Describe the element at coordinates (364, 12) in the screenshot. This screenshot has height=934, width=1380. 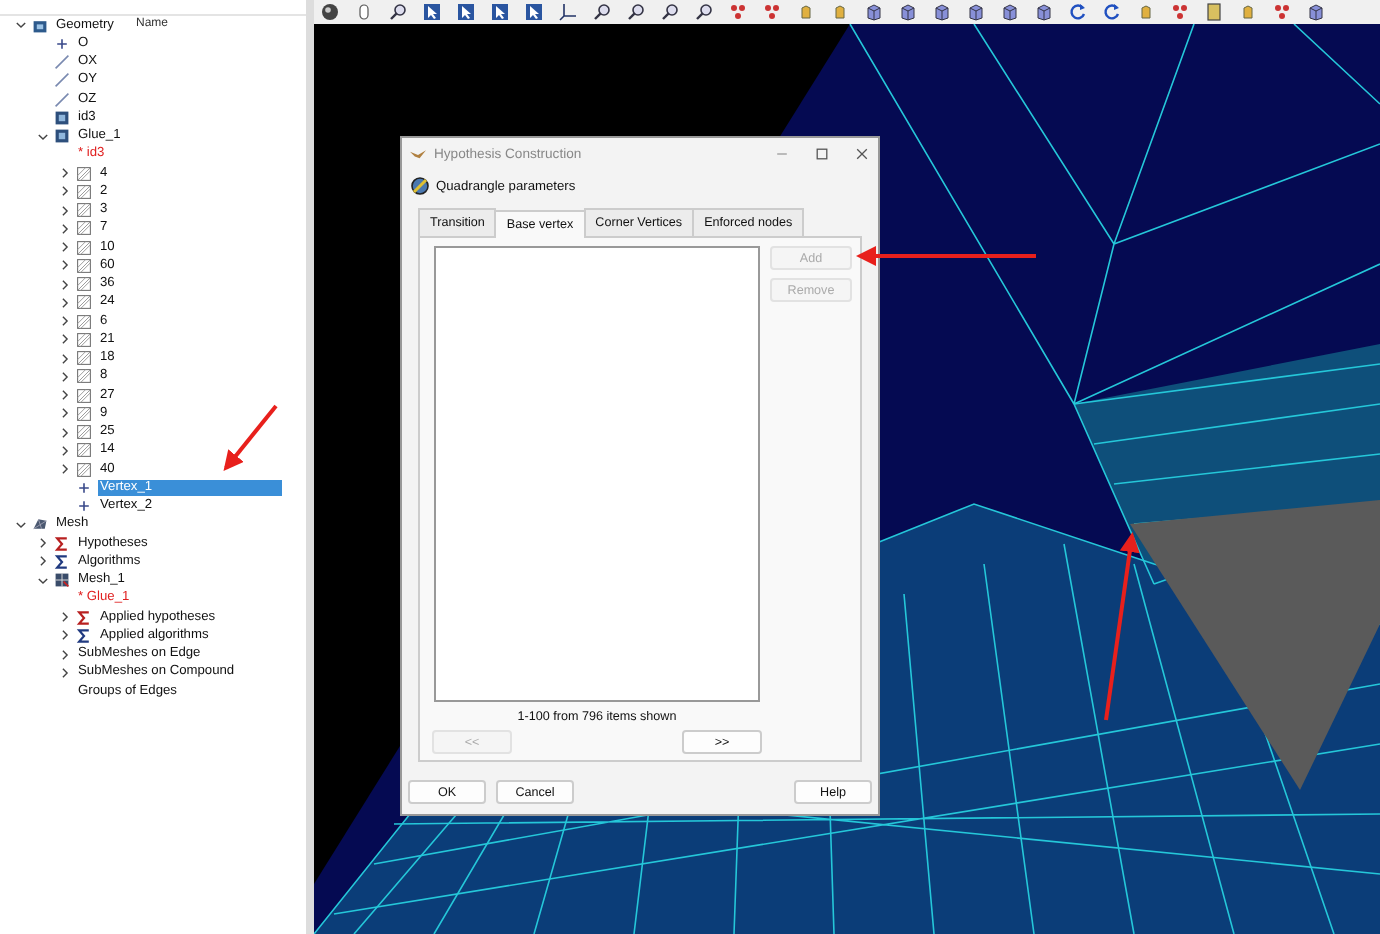
I see `mouse-icon` at that location.